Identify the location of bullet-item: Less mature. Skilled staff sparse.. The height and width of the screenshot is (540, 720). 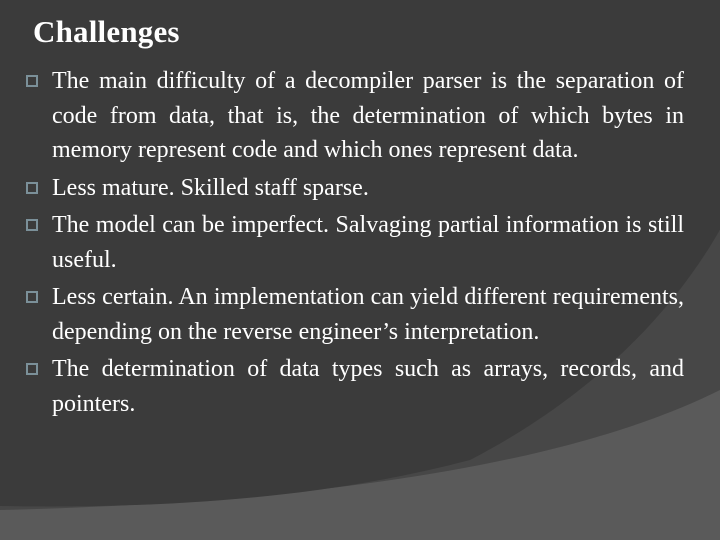
(355, 188).